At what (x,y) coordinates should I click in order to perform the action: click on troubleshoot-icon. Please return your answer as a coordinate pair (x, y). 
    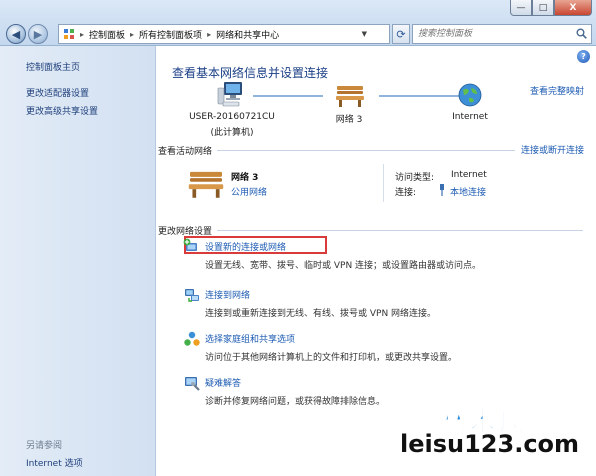
    Looking at the image, I should click on (192, 383).